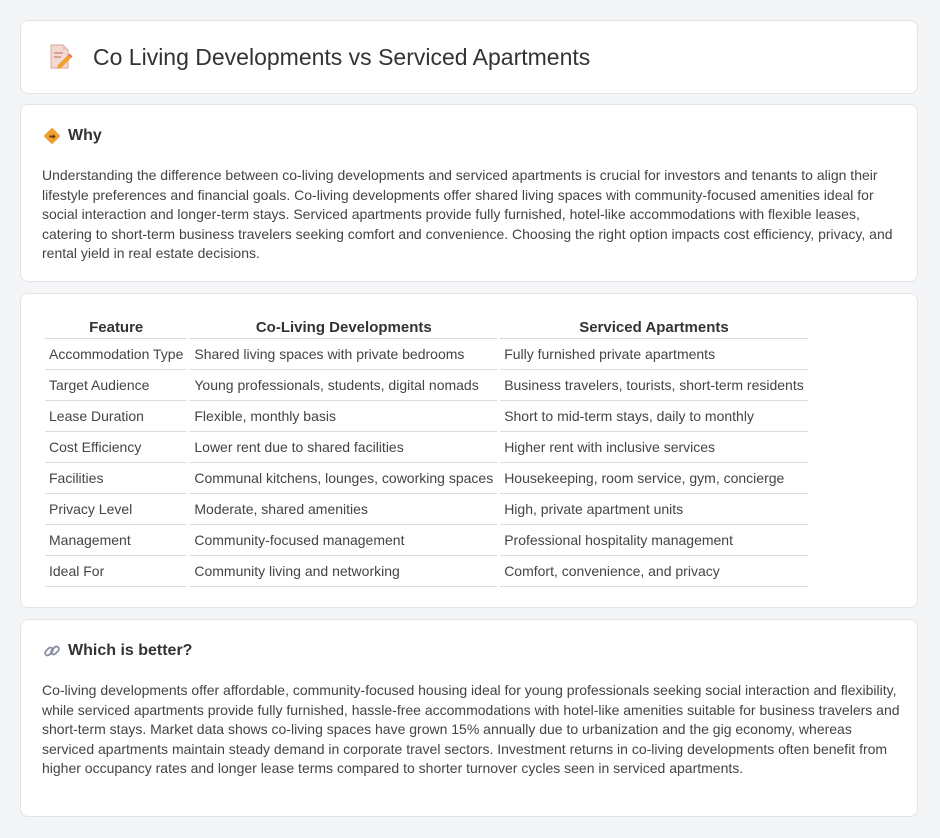 This screenshot has width=940, height=838. I want to click on table-cell: Cost Efficiency, so click(116, 447).